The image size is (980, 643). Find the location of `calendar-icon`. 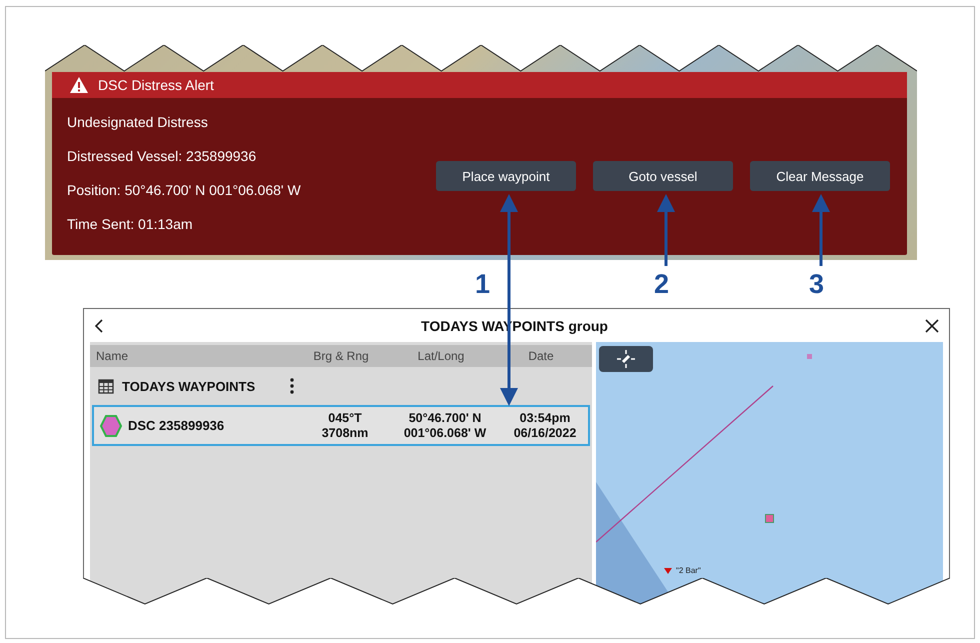

calendar-icon is located at coordinates (106, 386).